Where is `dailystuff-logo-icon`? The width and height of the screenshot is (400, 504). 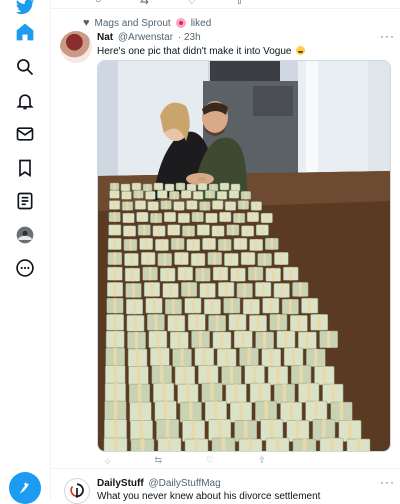
dailystuff-logo-icon is located at coordinates (77, 490).